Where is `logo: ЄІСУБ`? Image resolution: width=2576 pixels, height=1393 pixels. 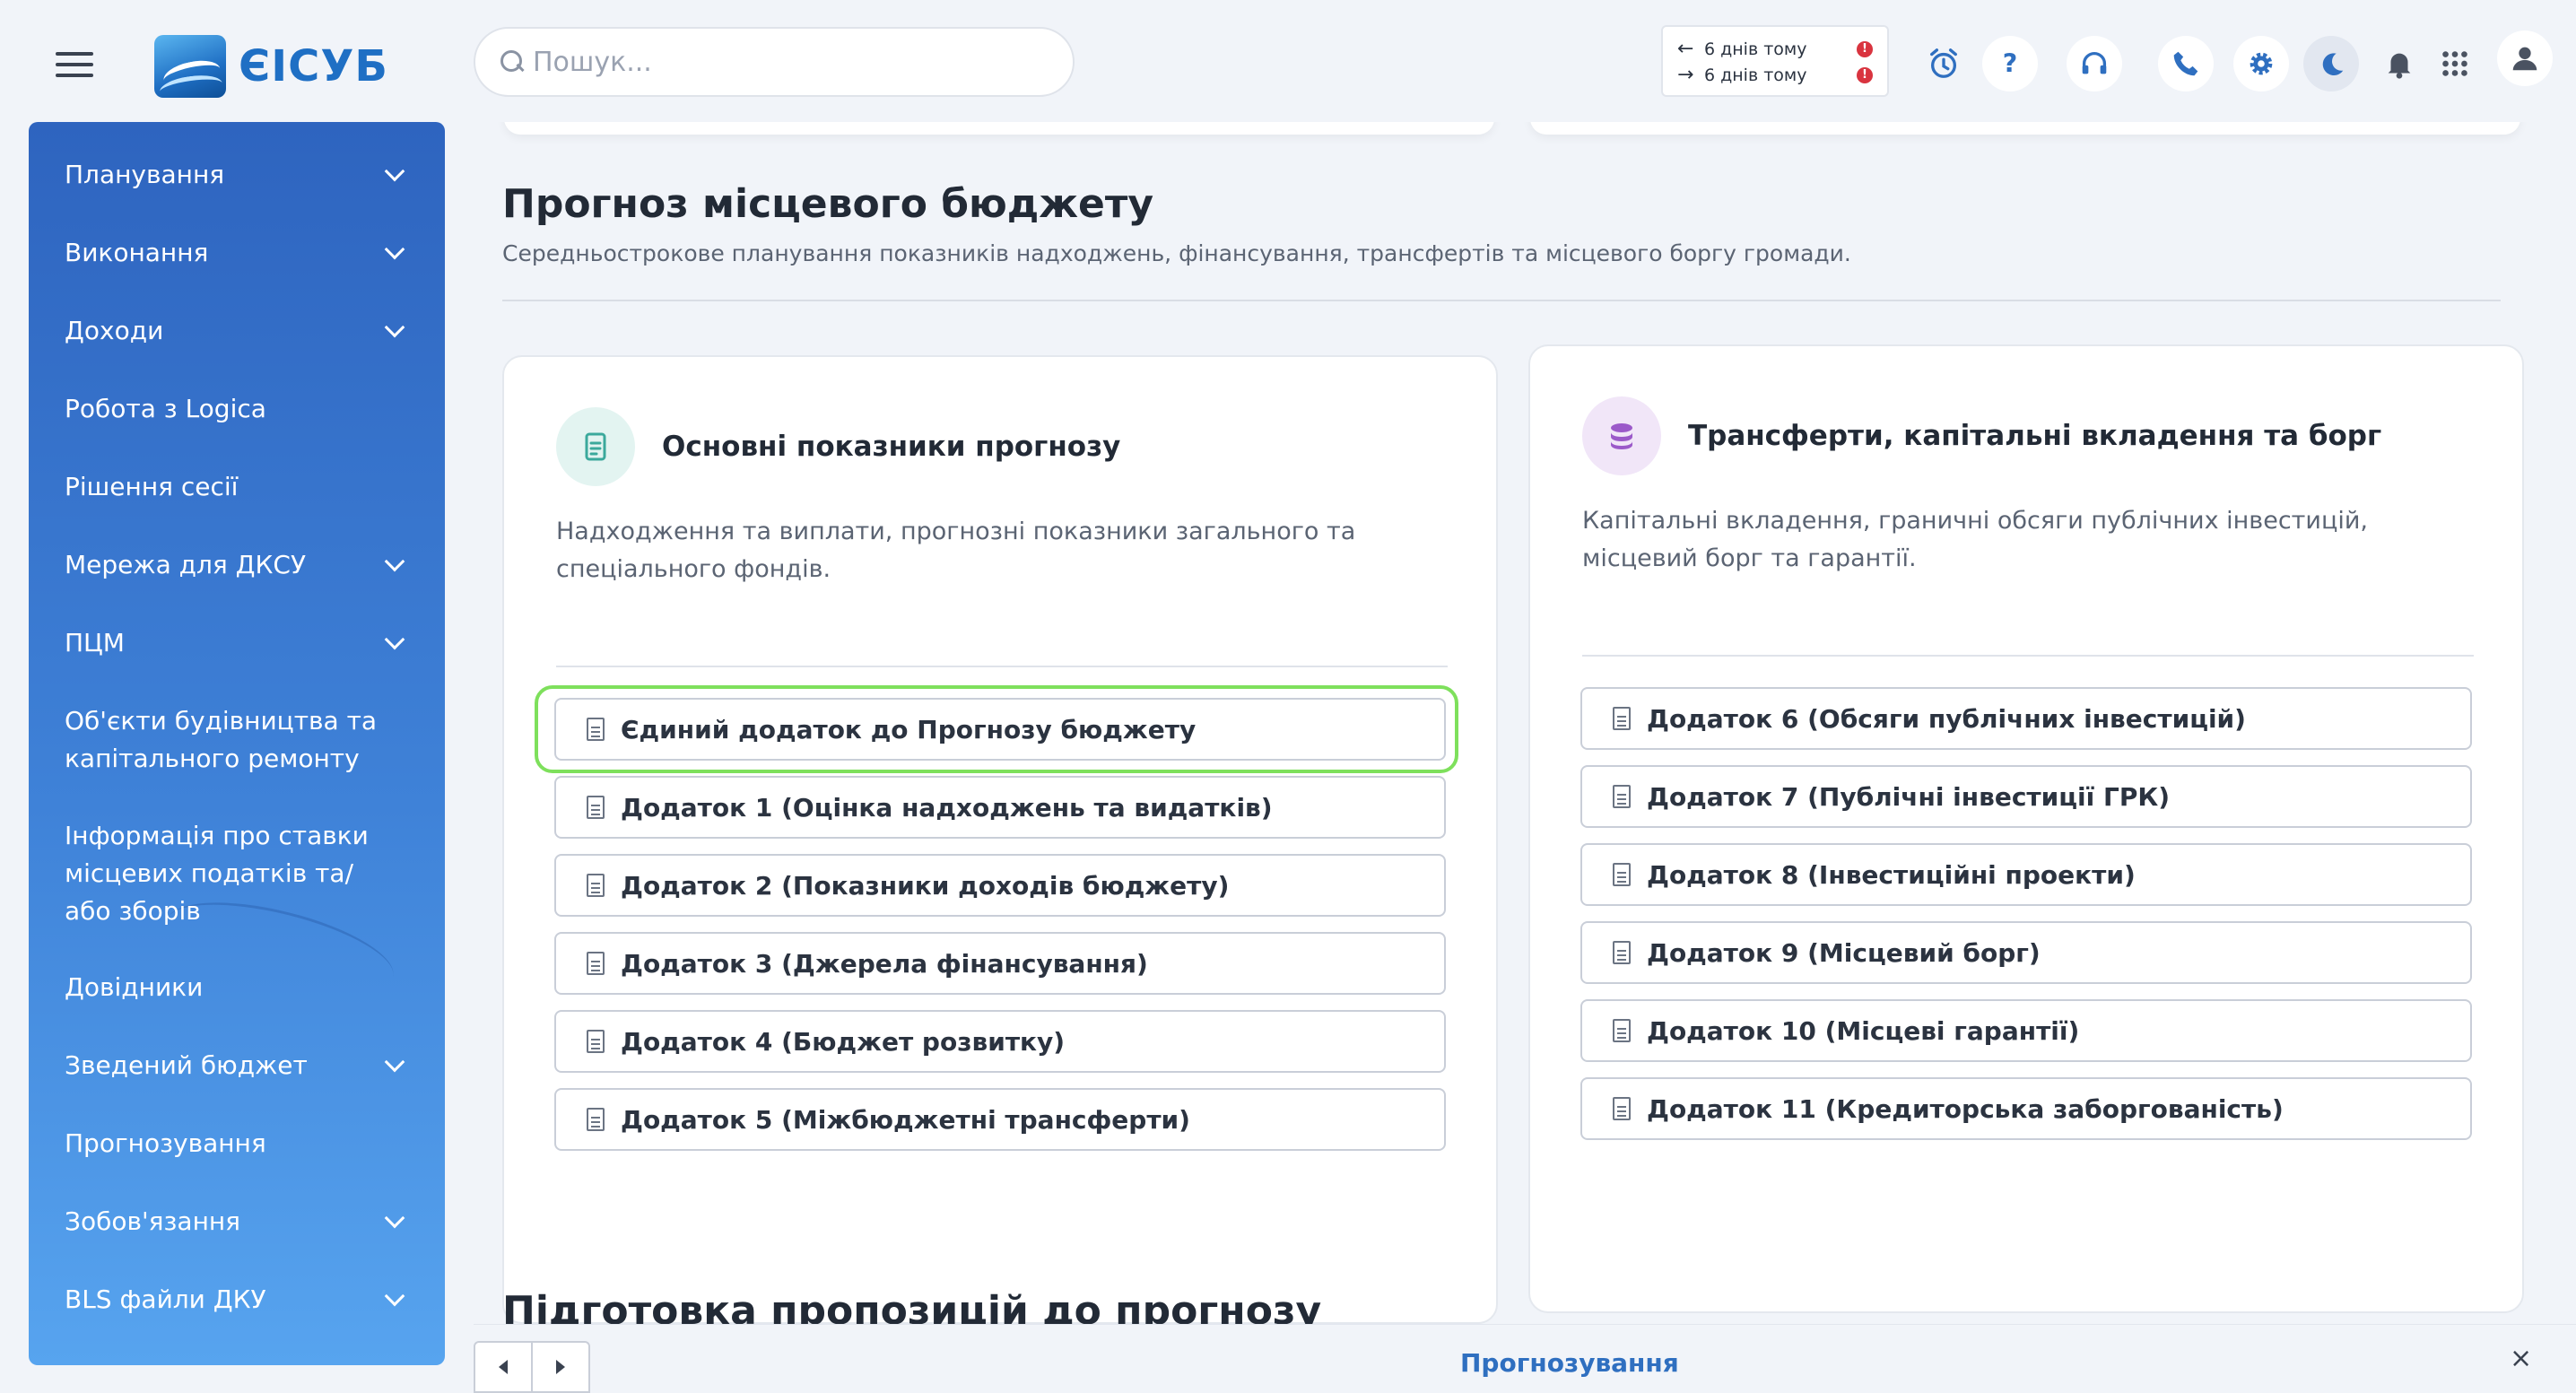 logo: ЄІСУБ is located at coordinates (271, 66).